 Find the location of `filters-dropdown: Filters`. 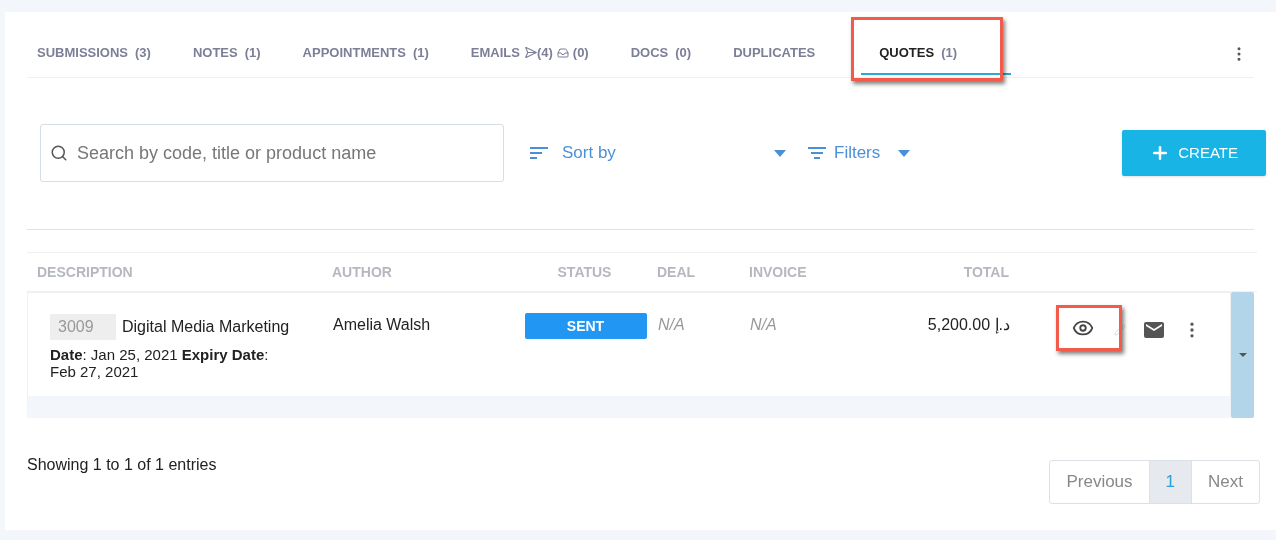

filters-dropdown: Filters is located at coordinates (857, 153).